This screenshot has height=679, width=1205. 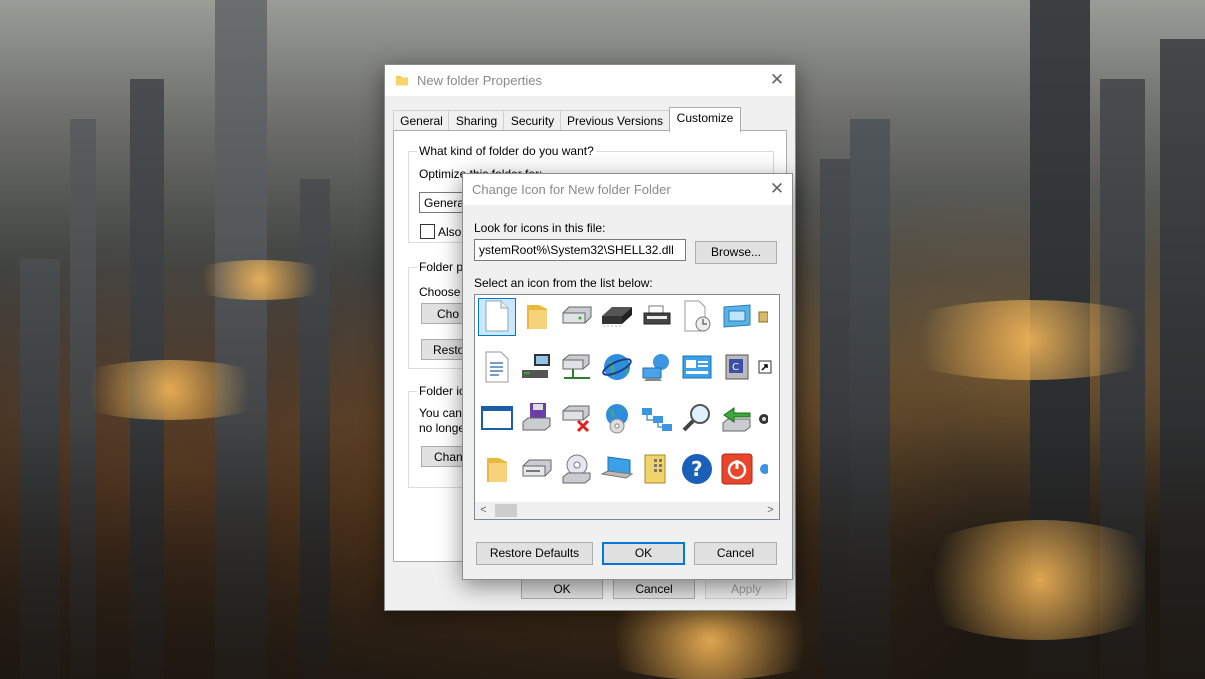 I want to click on blank-document-icon, so click(x=497, y=317).